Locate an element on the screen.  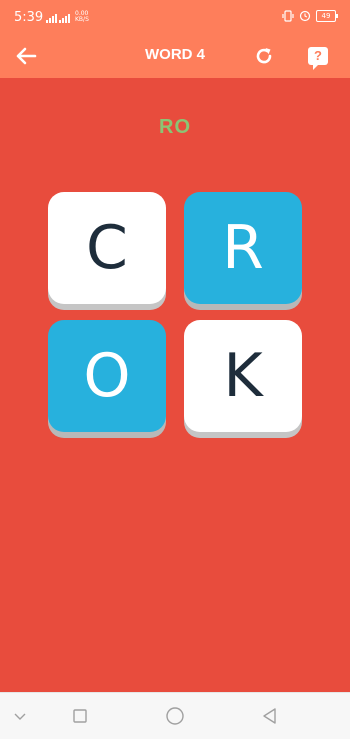
alarm-icon is located at coordinates (305, 16).